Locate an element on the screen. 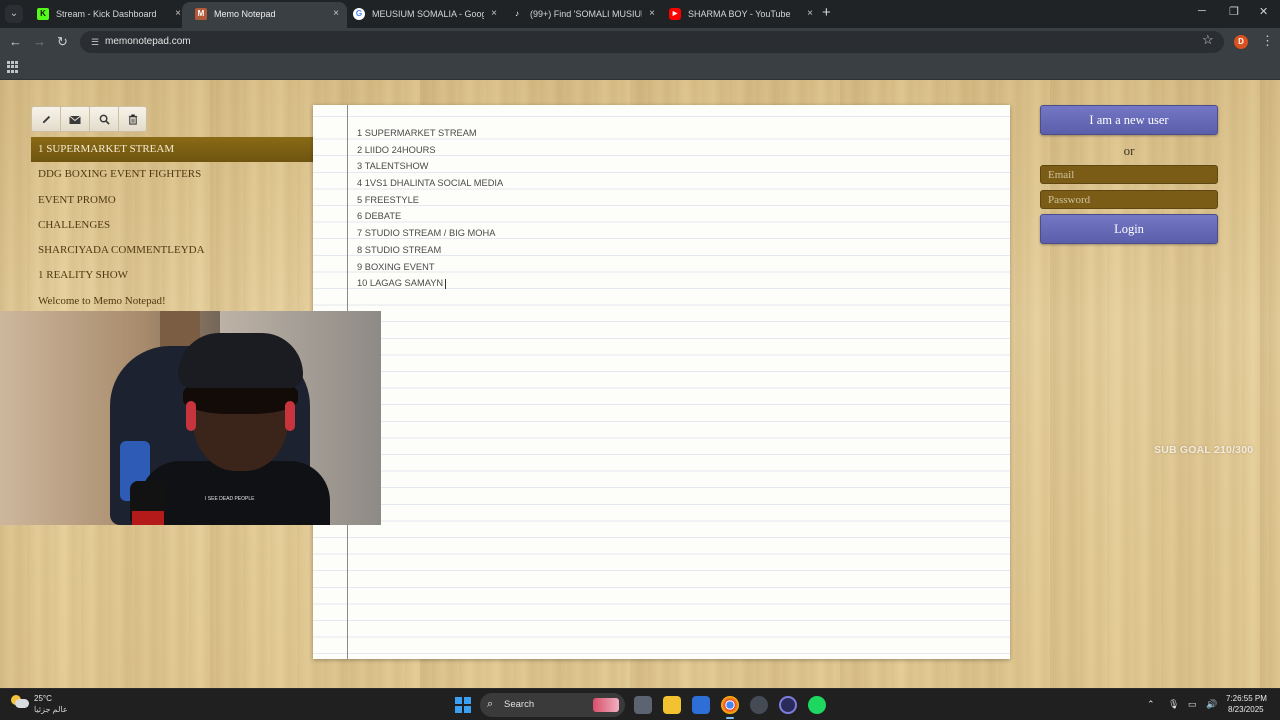 This screenshot has height=720, width=1280. microphone-ring is located at coordinates (148, 518).